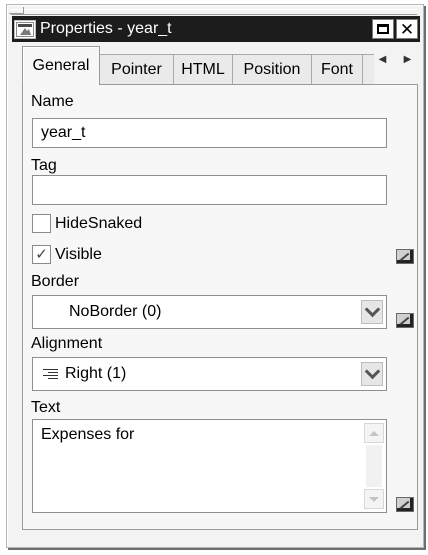  What do you see at coordinates (383, 29) in the screenshot?
I see `restore-icon` at bounding box center [383, 29].